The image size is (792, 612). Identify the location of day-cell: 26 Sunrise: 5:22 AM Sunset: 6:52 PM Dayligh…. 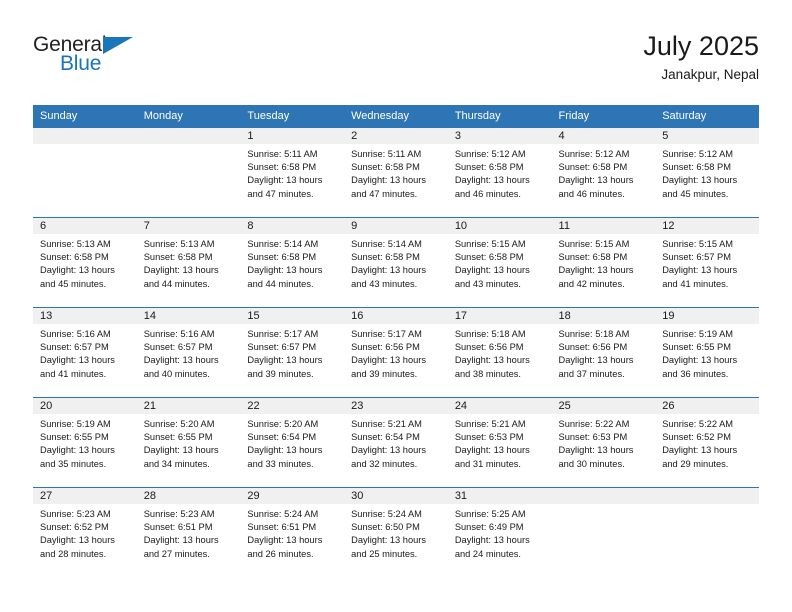
(707, 442).